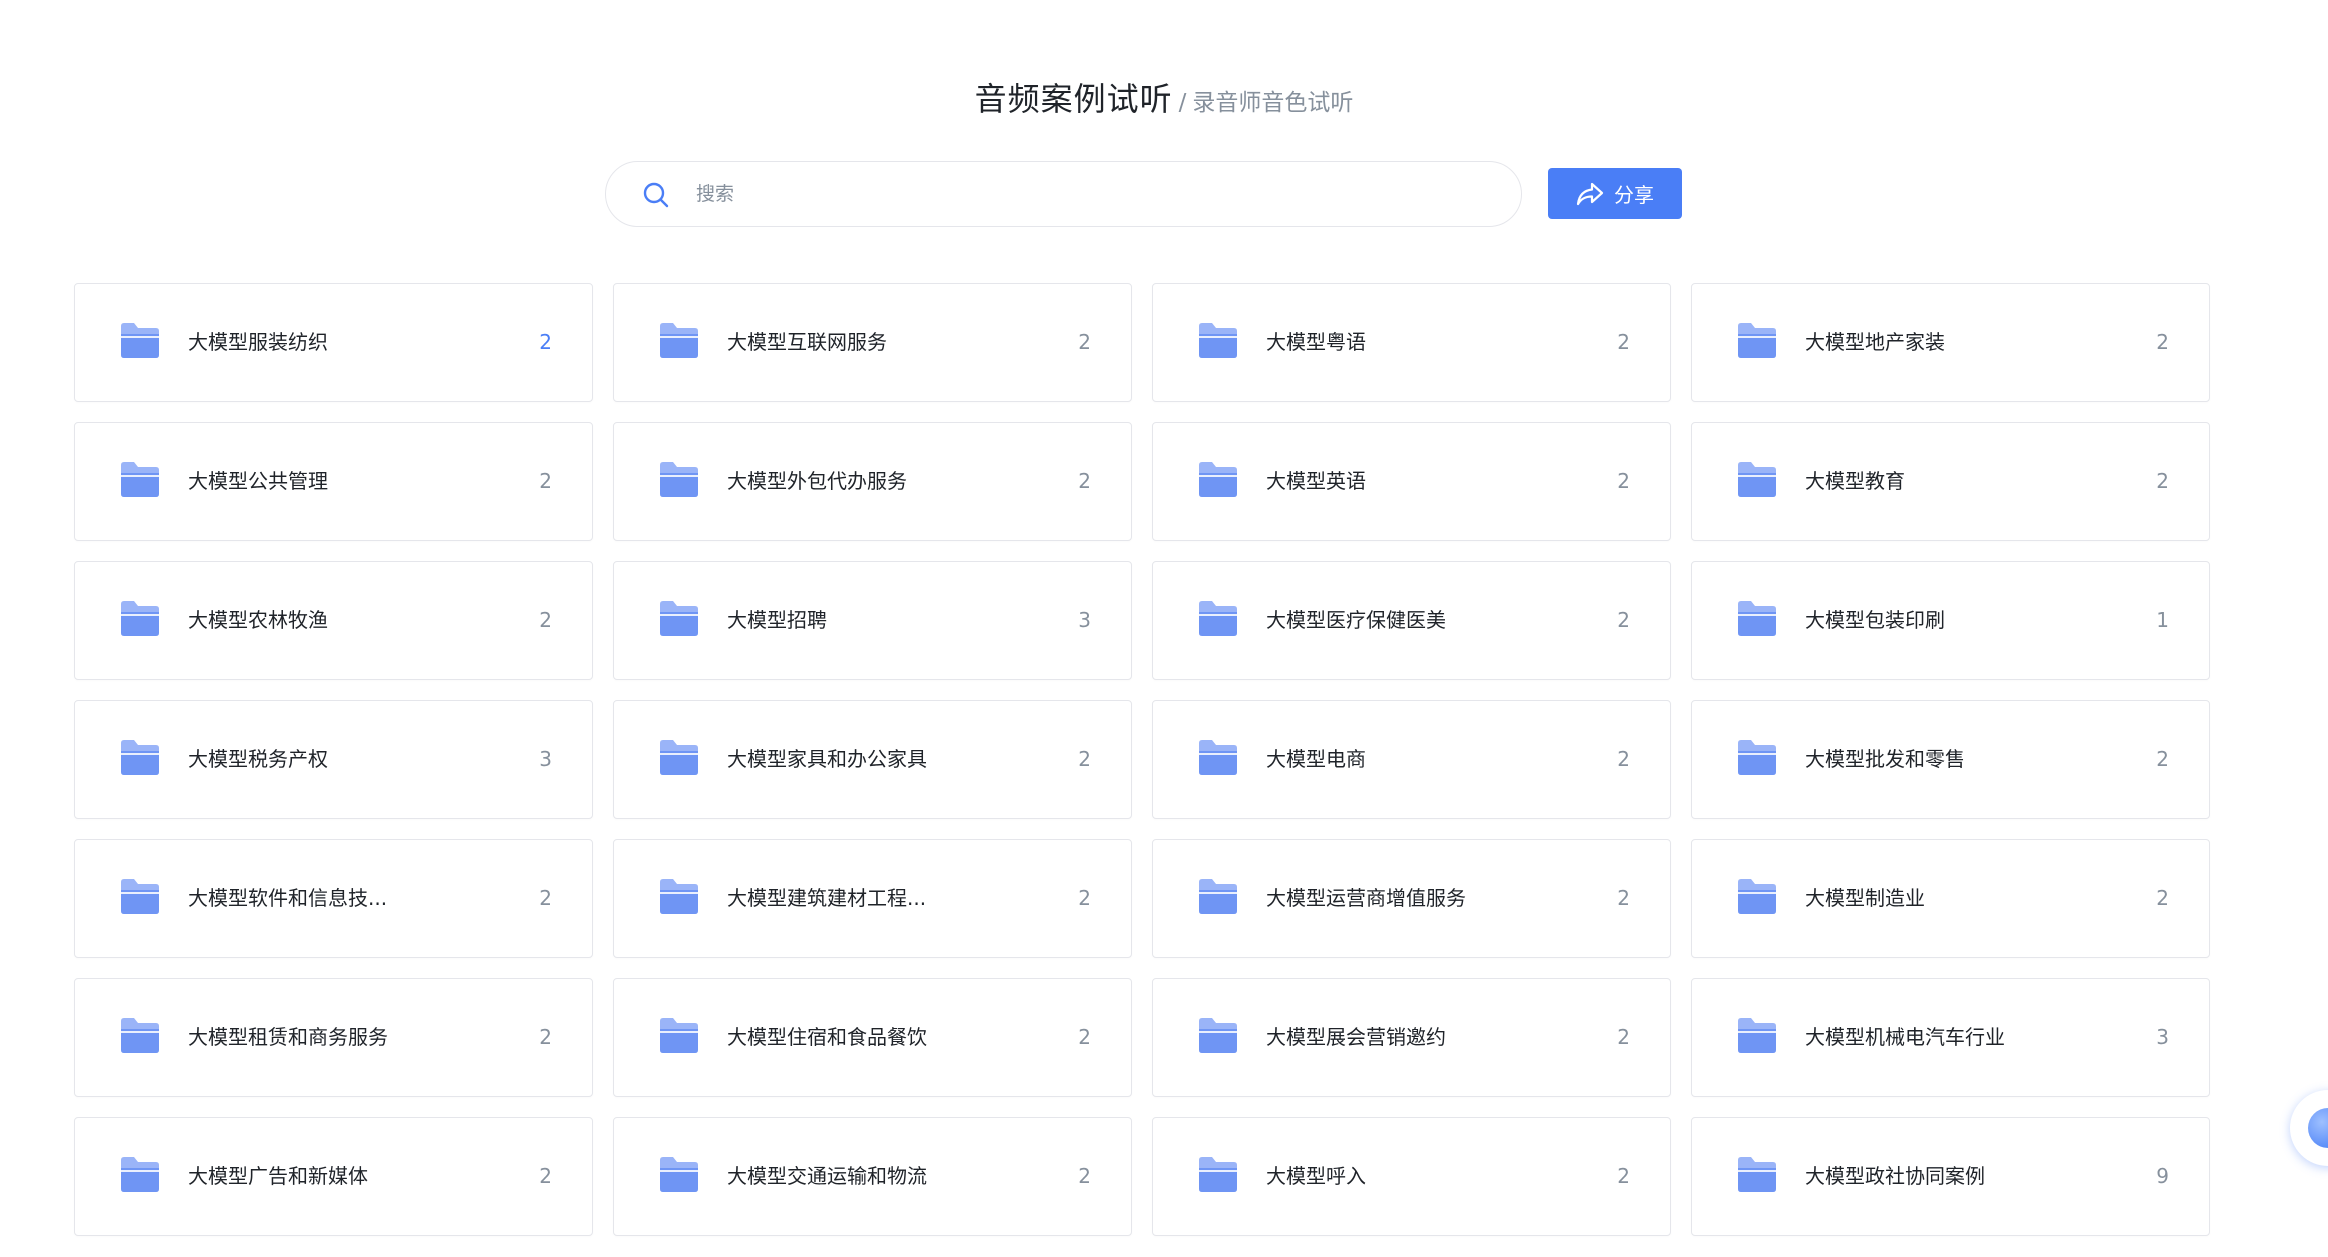 The image size is (2328, 1257). What do you see at coordinates (872, 620) in the screenshot?
I see `folder-card: 大模型招聘 3` at bounding box center [872, 620].